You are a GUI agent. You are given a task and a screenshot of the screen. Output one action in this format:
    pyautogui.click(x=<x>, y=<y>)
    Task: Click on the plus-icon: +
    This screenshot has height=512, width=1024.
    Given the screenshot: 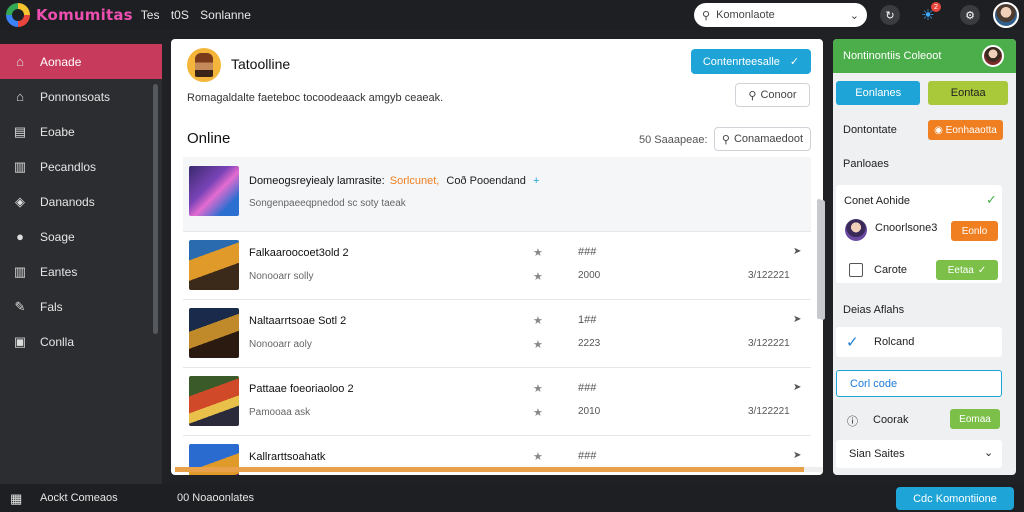 What is the action you would take?
    pyautogui.click(x=536, y=181)
    